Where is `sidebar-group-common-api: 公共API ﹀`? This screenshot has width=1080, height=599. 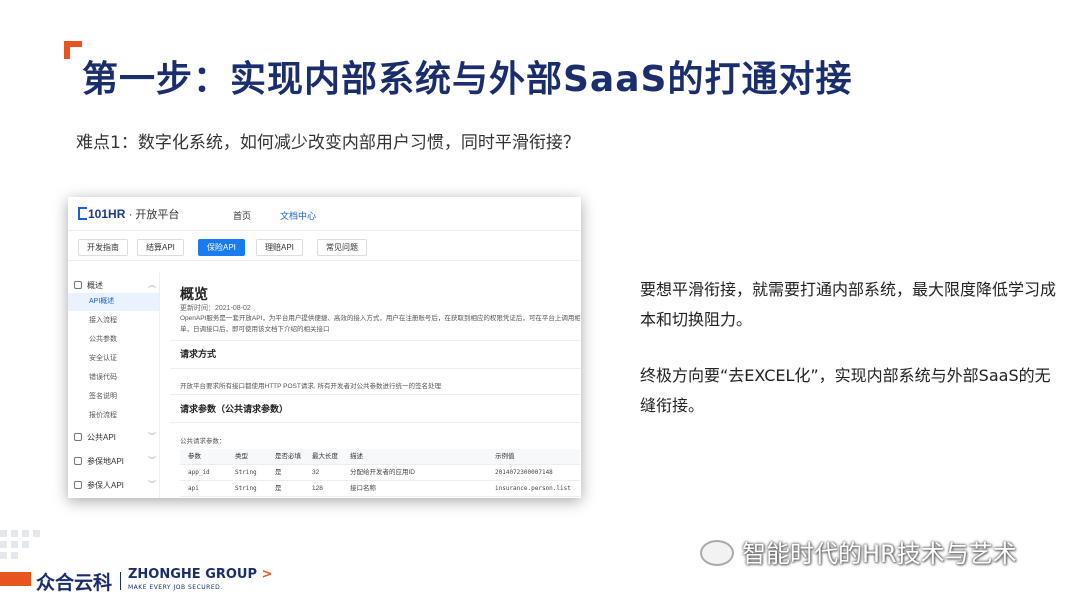 sidebar-group-common-api: 公共API ﹀ is located at coordinates (115, 437).